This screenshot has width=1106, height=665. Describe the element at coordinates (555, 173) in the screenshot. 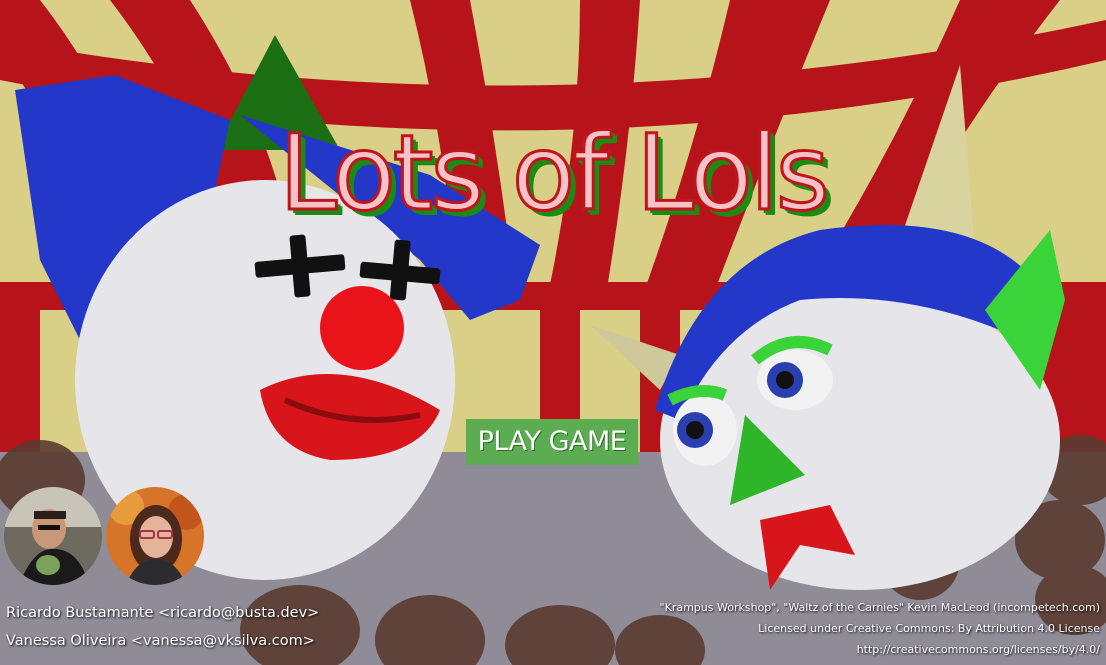

I see `game-title: Lots of Lols` at that location.